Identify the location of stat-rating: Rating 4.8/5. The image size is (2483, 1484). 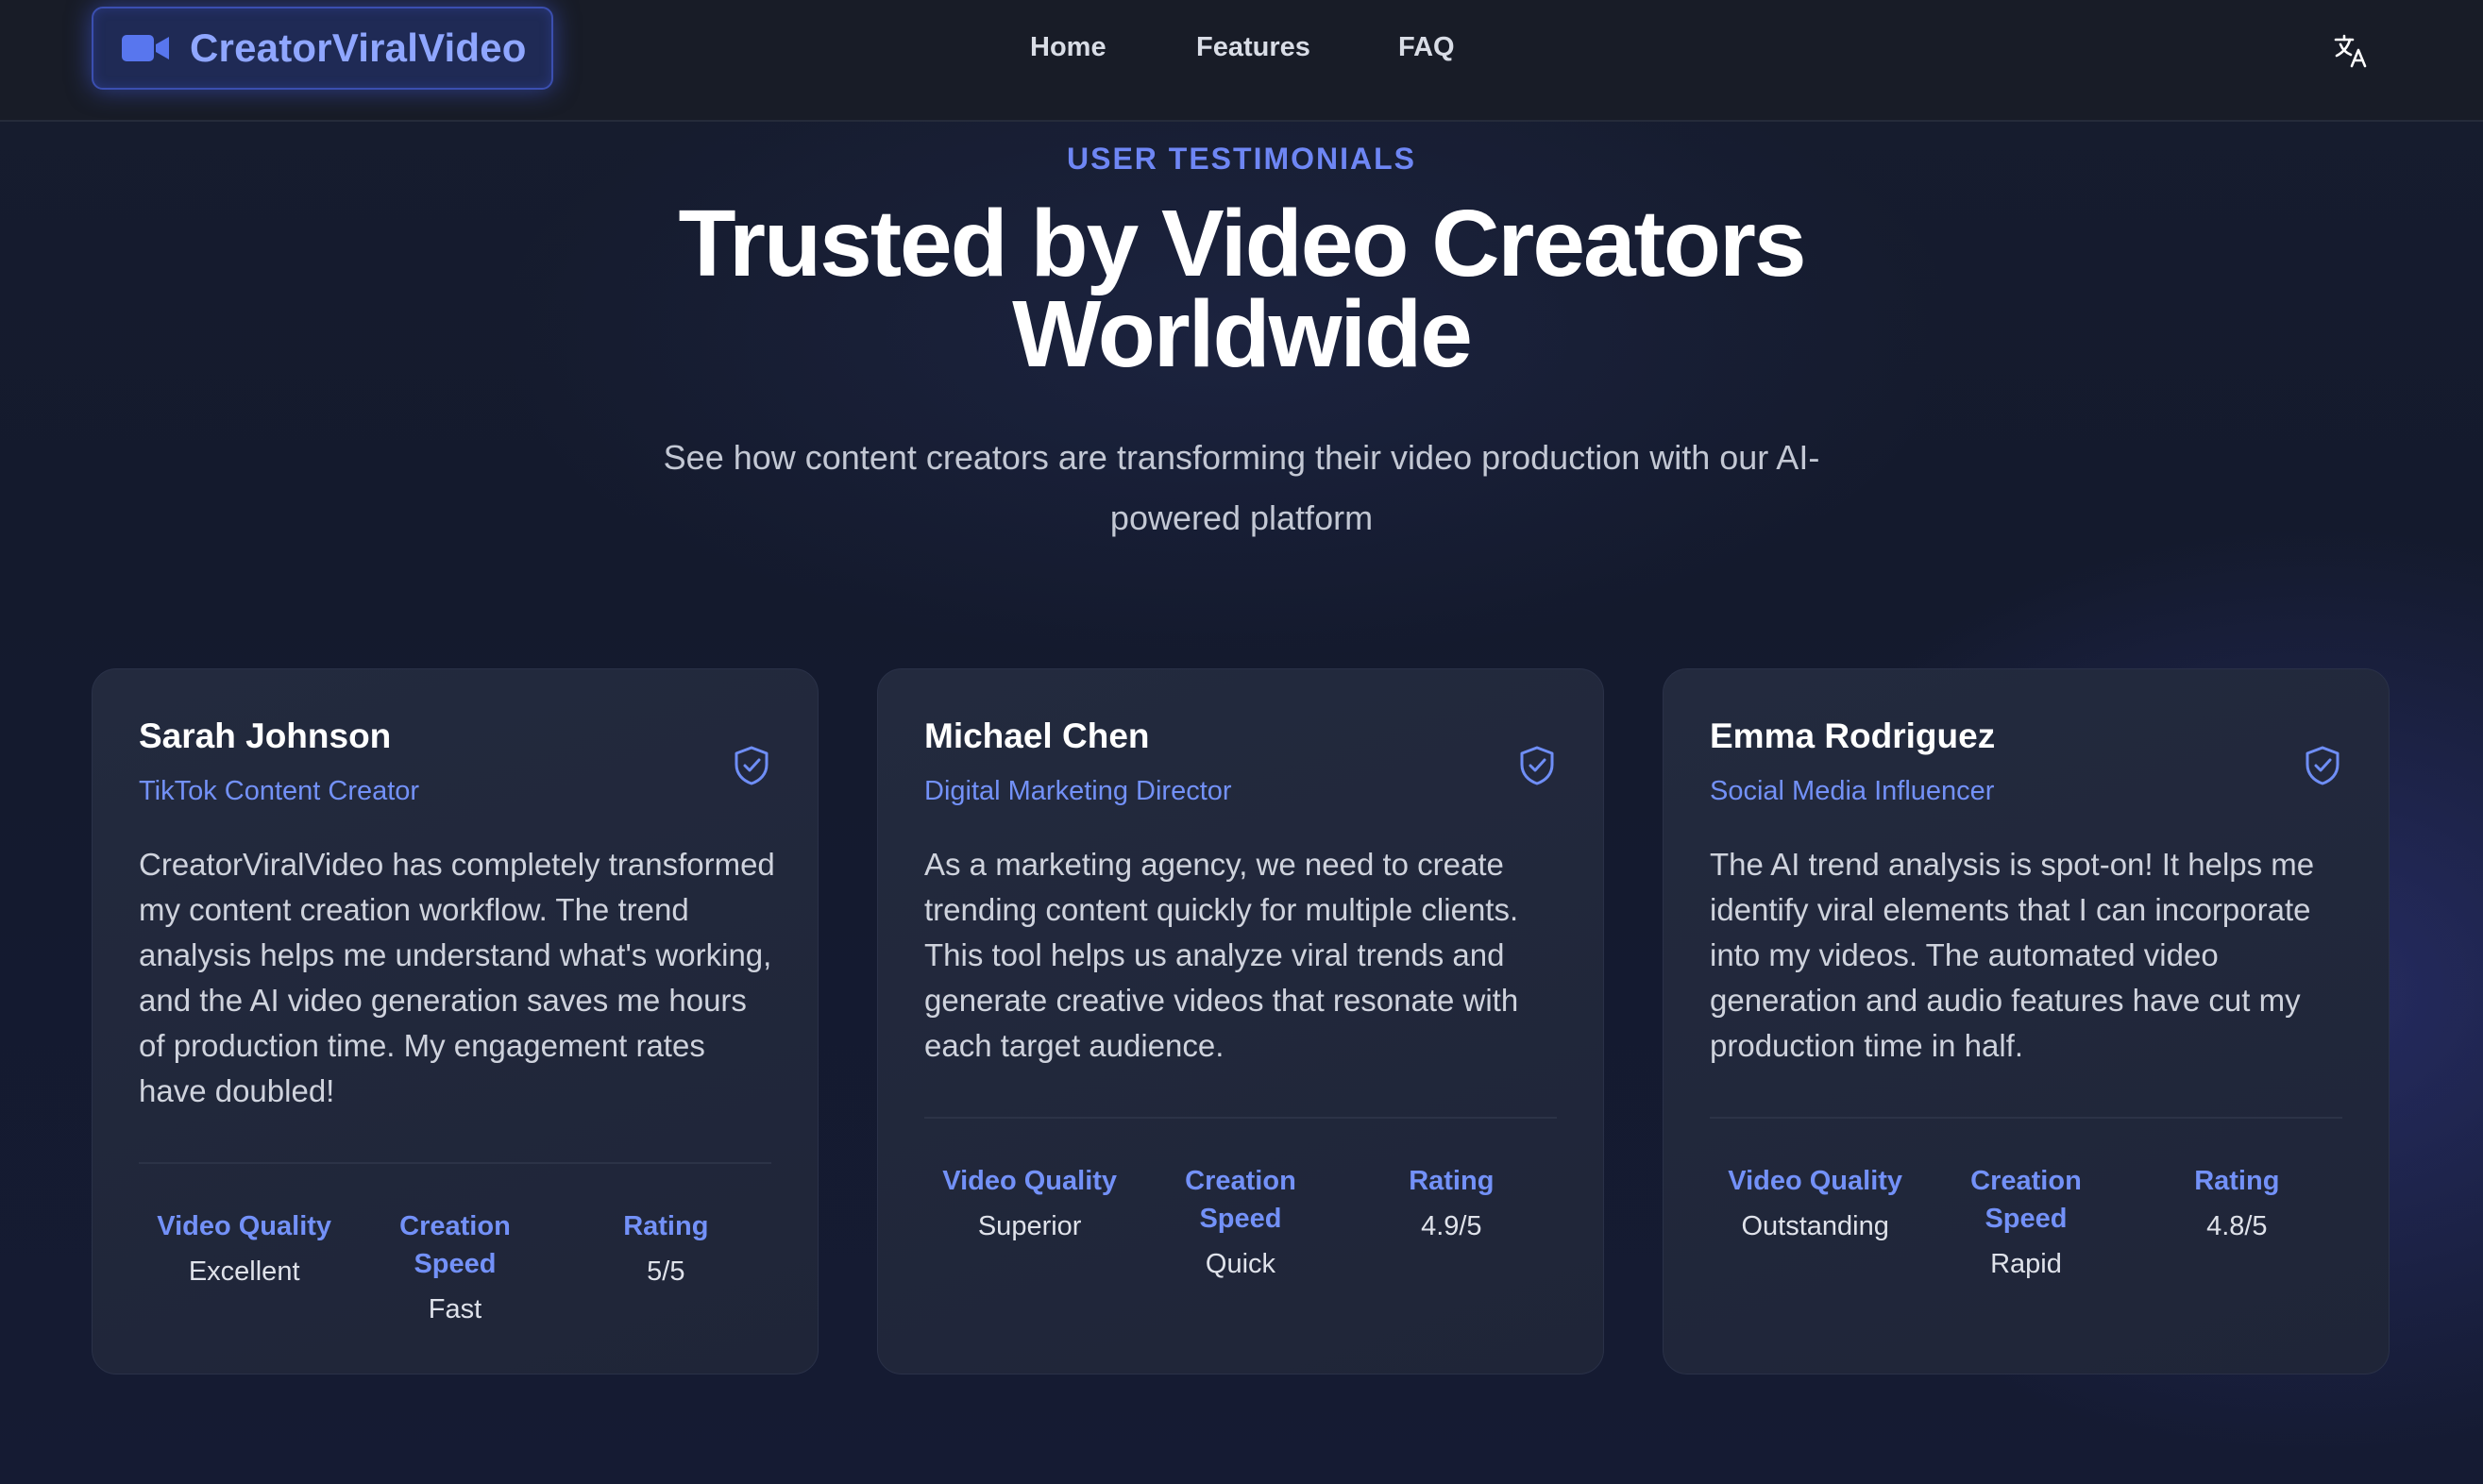
(2237, 1222).